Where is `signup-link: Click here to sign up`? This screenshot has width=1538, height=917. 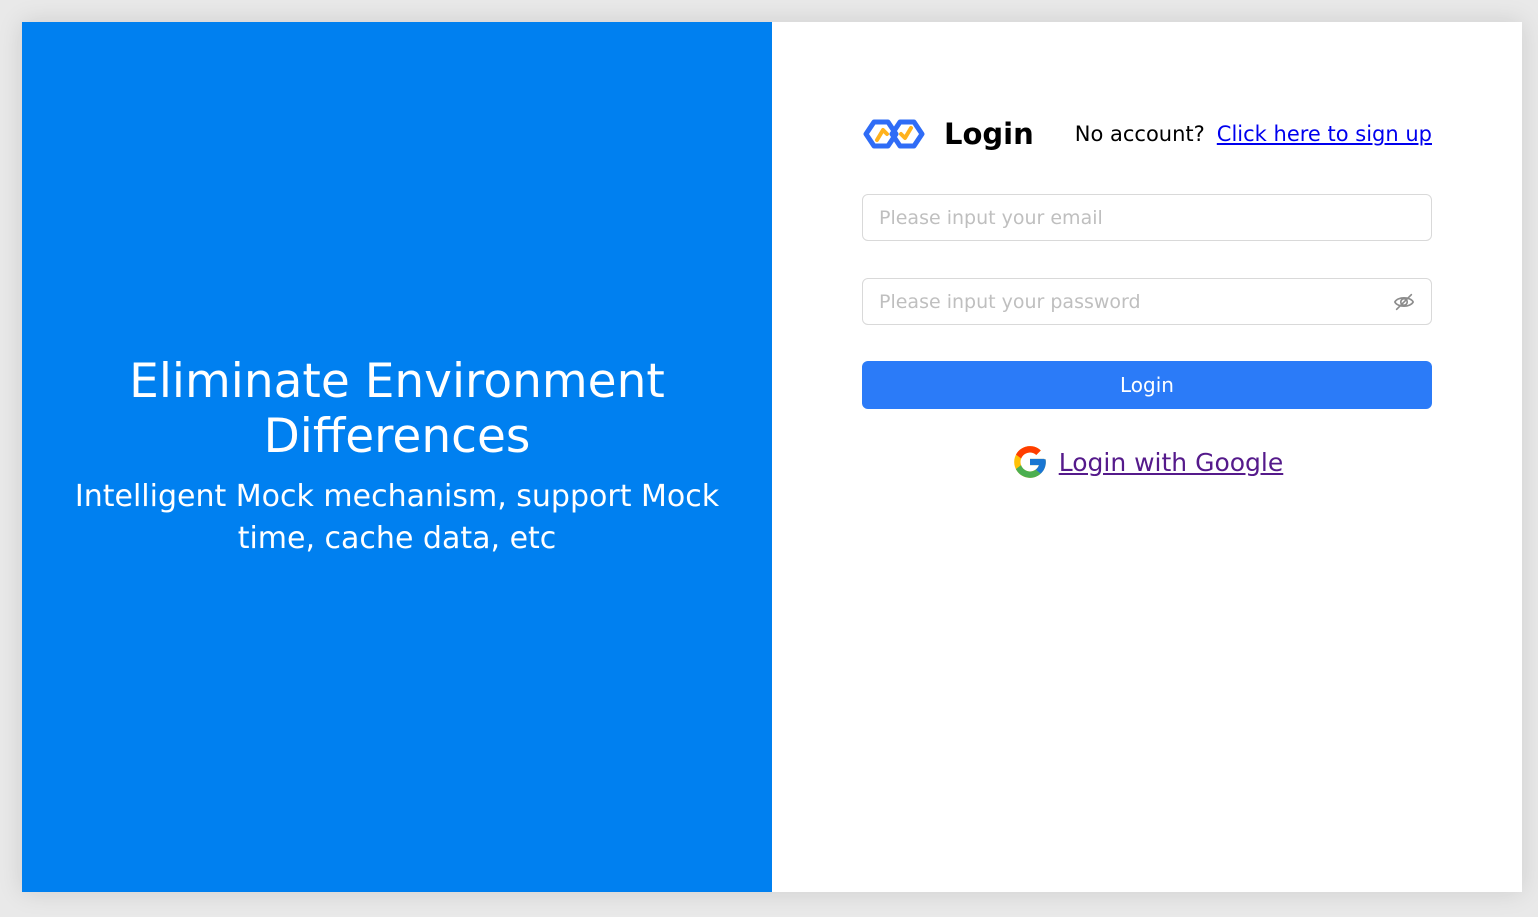
signup-link: Click here to sign up is located at coordinates (1324, 134).